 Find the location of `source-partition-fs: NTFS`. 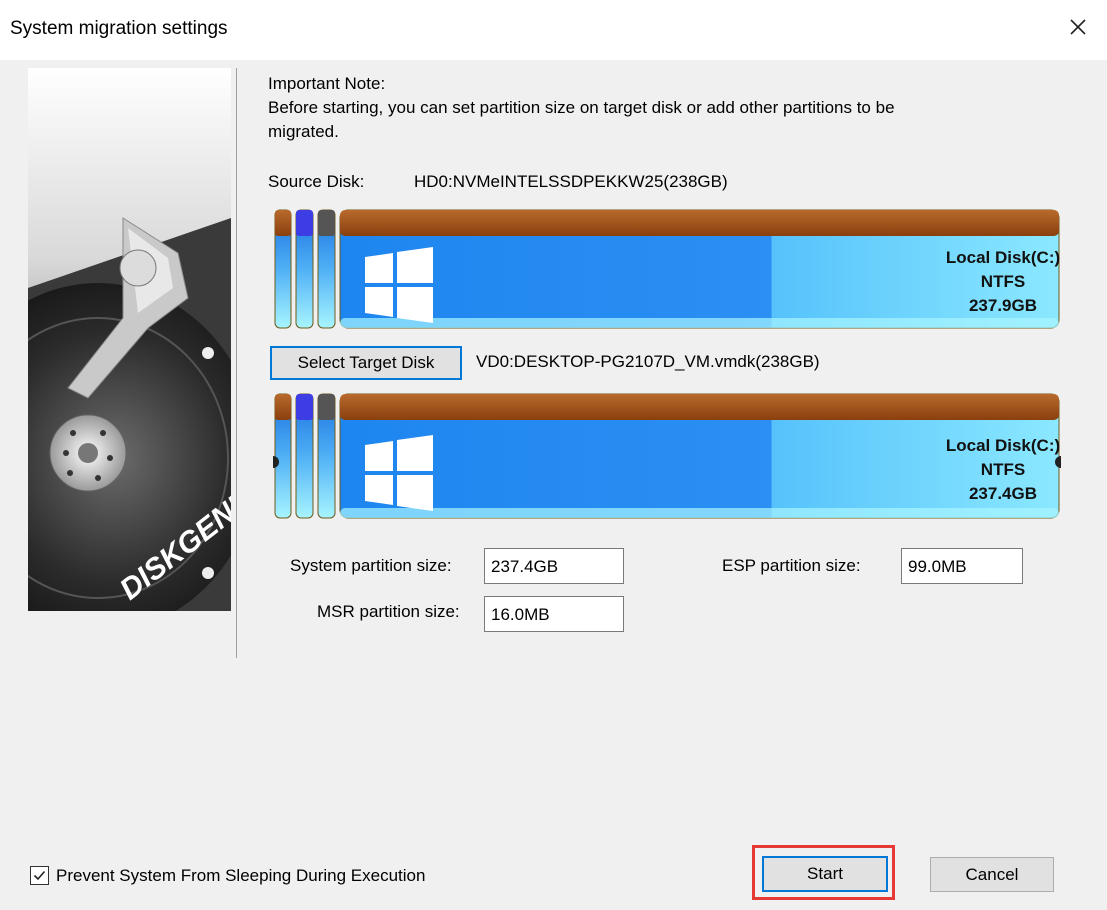

source-partition-fs: NTFS is located at coordinates (1003, 281).